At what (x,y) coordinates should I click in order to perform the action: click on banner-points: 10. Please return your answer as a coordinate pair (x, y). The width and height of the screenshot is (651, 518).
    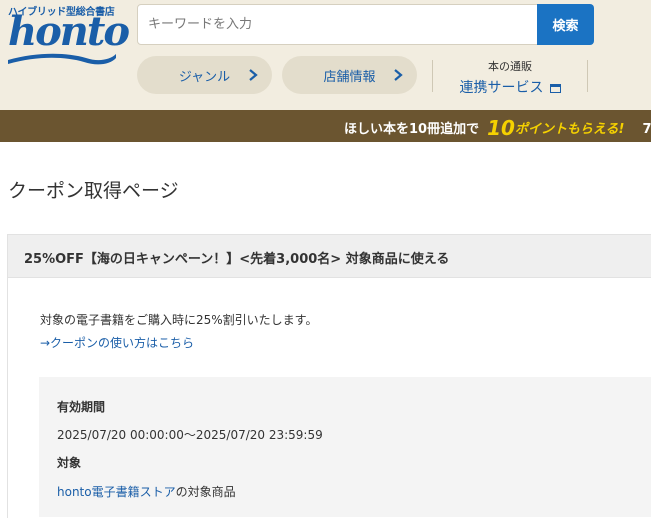
    Looking at the image, I should click on (501, 128).